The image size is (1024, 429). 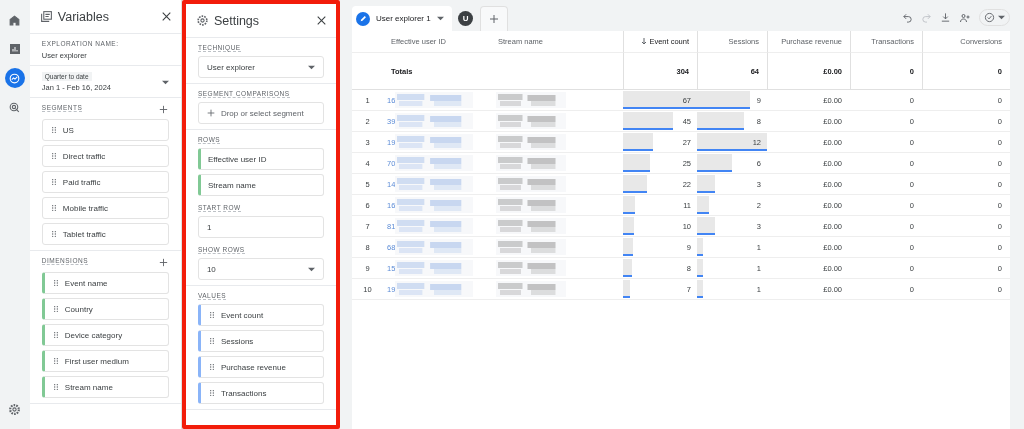 What do you see at coordinates (14, 49) in the screenshot?
I see `bar-chart-icon` at bounding box center [14, 49].